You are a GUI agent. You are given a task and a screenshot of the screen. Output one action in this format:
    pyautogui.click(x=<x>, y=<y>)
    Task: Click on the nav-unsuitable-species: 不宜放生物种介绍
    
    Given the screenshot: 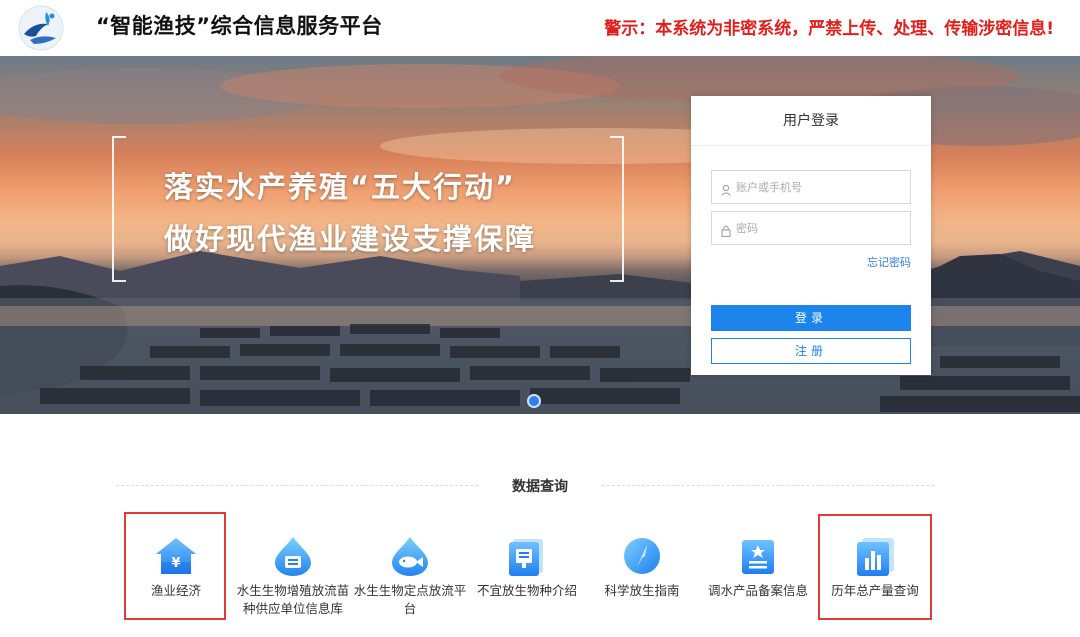 What is the action you would take?
    pyautogui.click(x=527, y=570)
    